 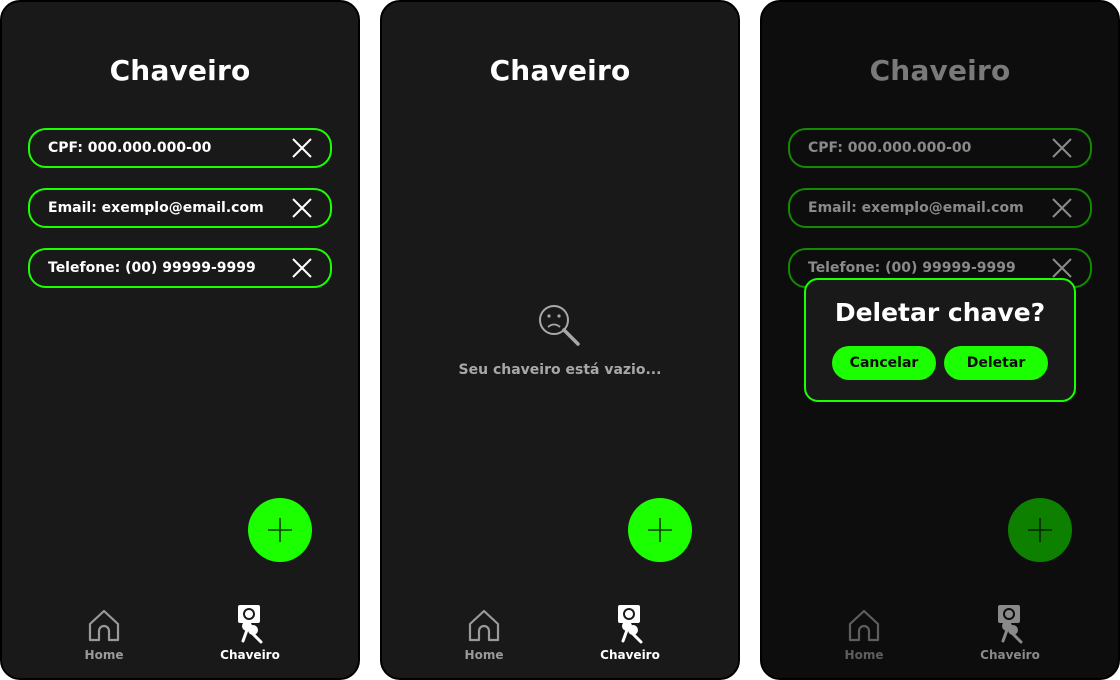 What do you see at coordinates (940, 312) in the screenshot?
I see `dialog-title: Deletar chave?` at bounding box center [940, 312].